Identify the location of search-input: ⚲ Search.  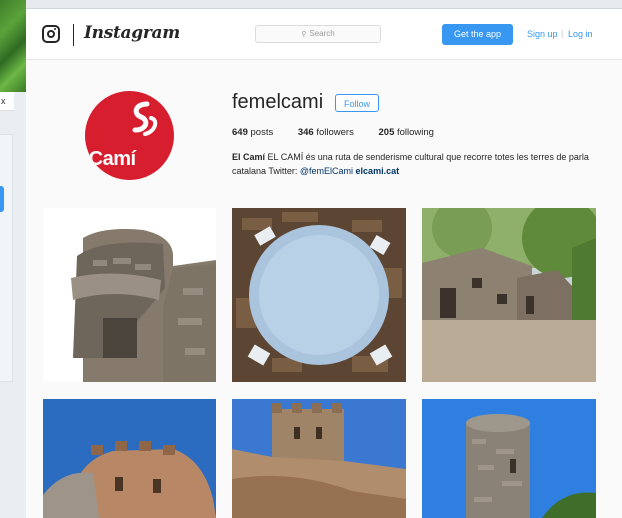
(318, 34).